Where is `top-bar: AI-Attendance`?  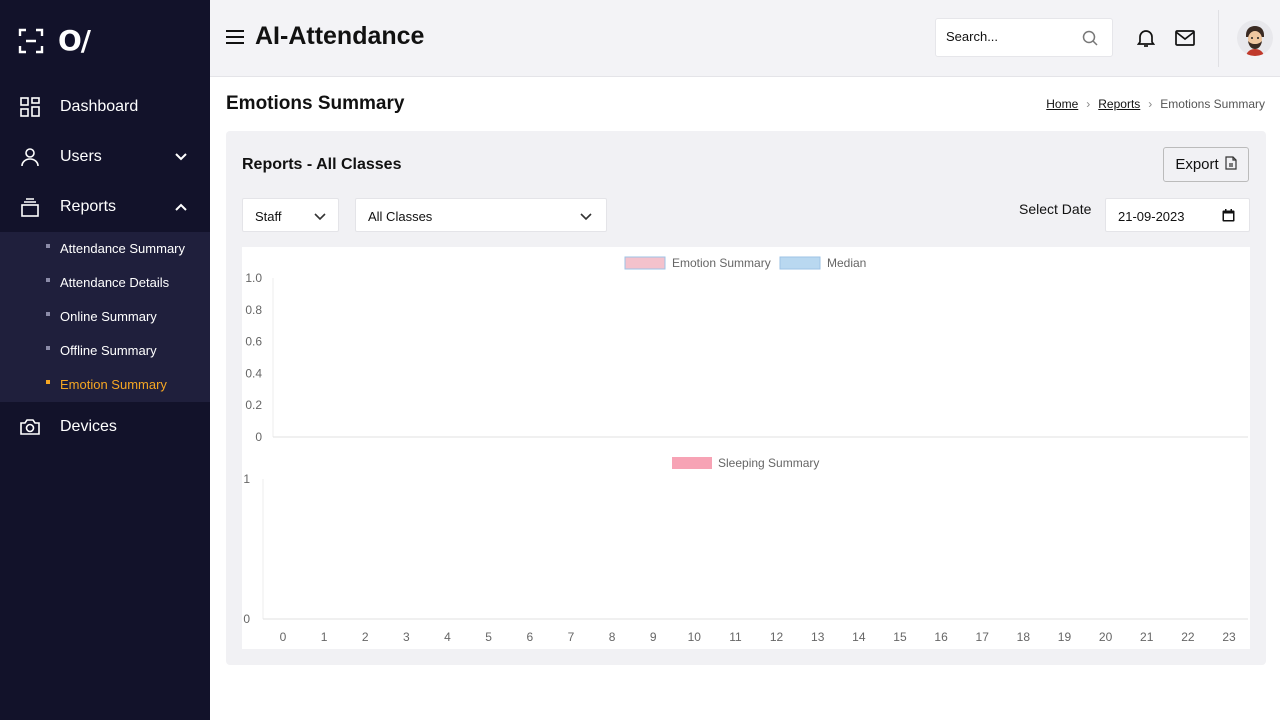 top-bar: AI-Attendance is located at coordinates (745, 38).